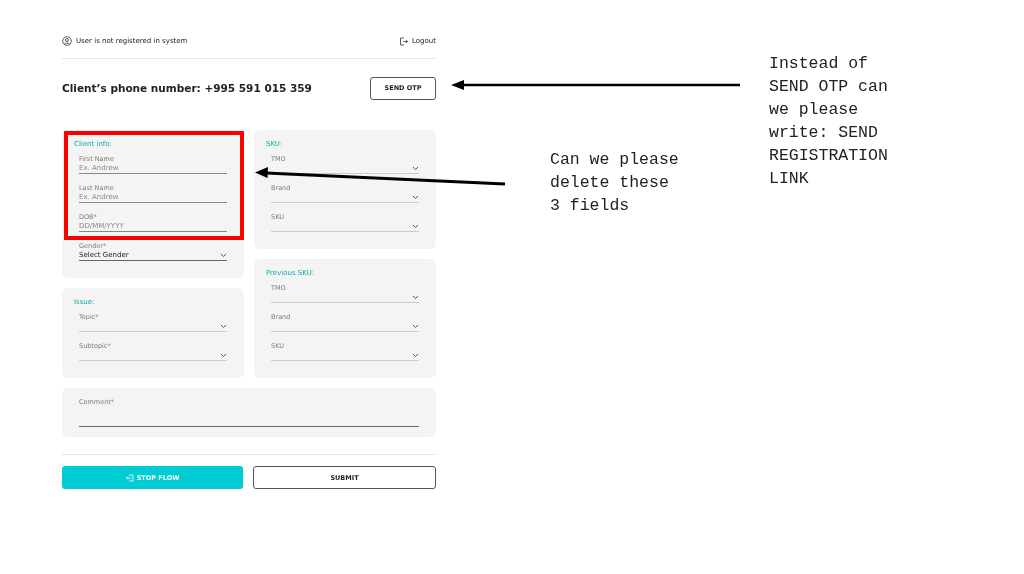 The image size is (1024, 574). Describe the element at coordinates (67, 41) in the screenshot. I see `user-icon` at that location.